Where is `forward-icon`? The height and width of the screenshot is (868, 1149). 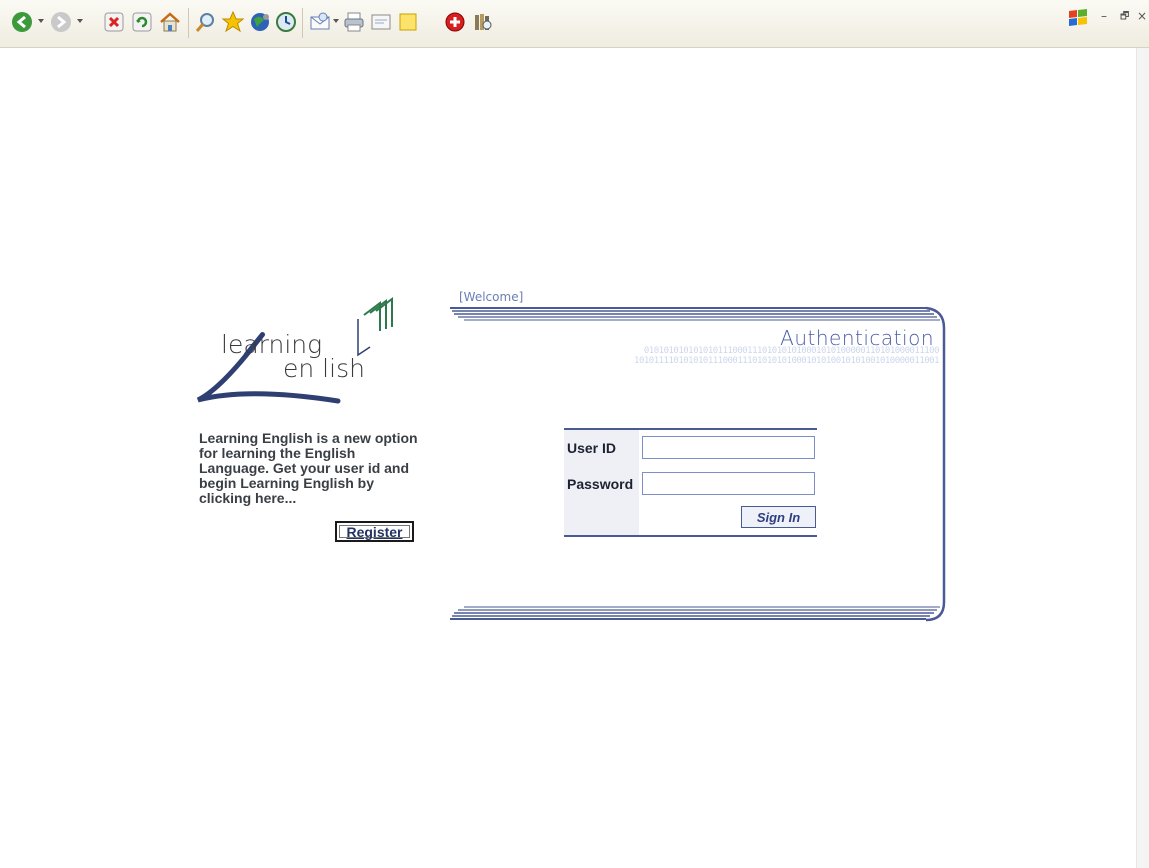 forward-icon is located at coordinates (61, 22).